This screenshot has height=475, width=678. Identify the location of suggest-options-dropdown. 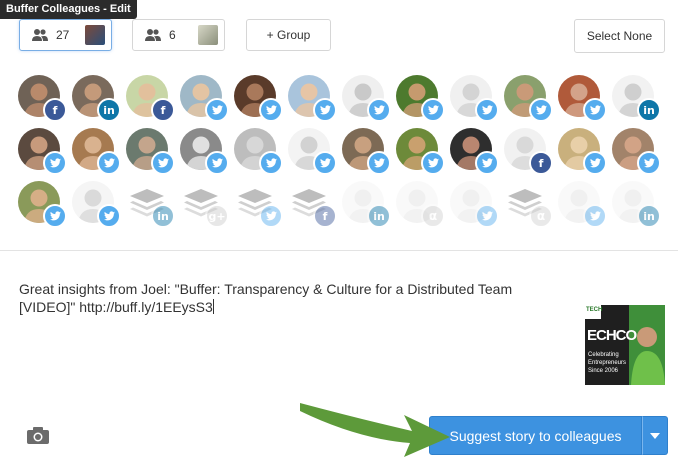
(655, 435).